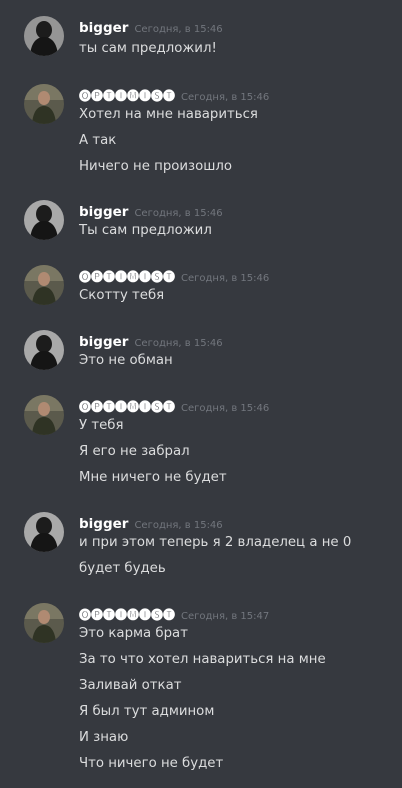 This screenshot has height=788, width=402. What do you see at coordinates (215, 542) in the screenshot?
I see `message-text: и при этом теперь я 2 владелец а не 0` at bounding box center [215, 542].